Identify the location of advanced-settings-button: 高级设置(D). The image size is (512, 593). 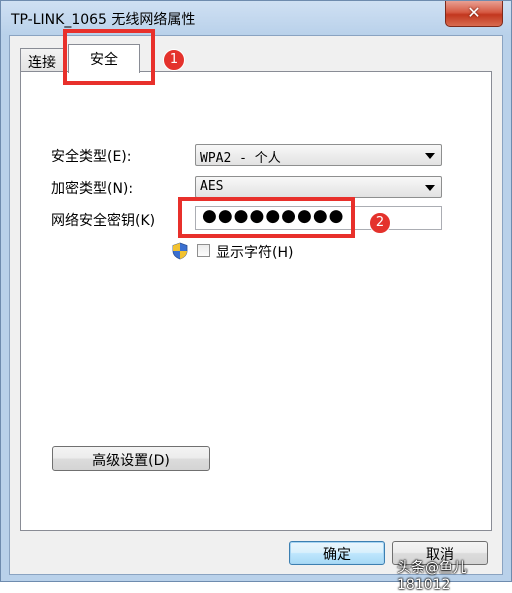
(131, 458).